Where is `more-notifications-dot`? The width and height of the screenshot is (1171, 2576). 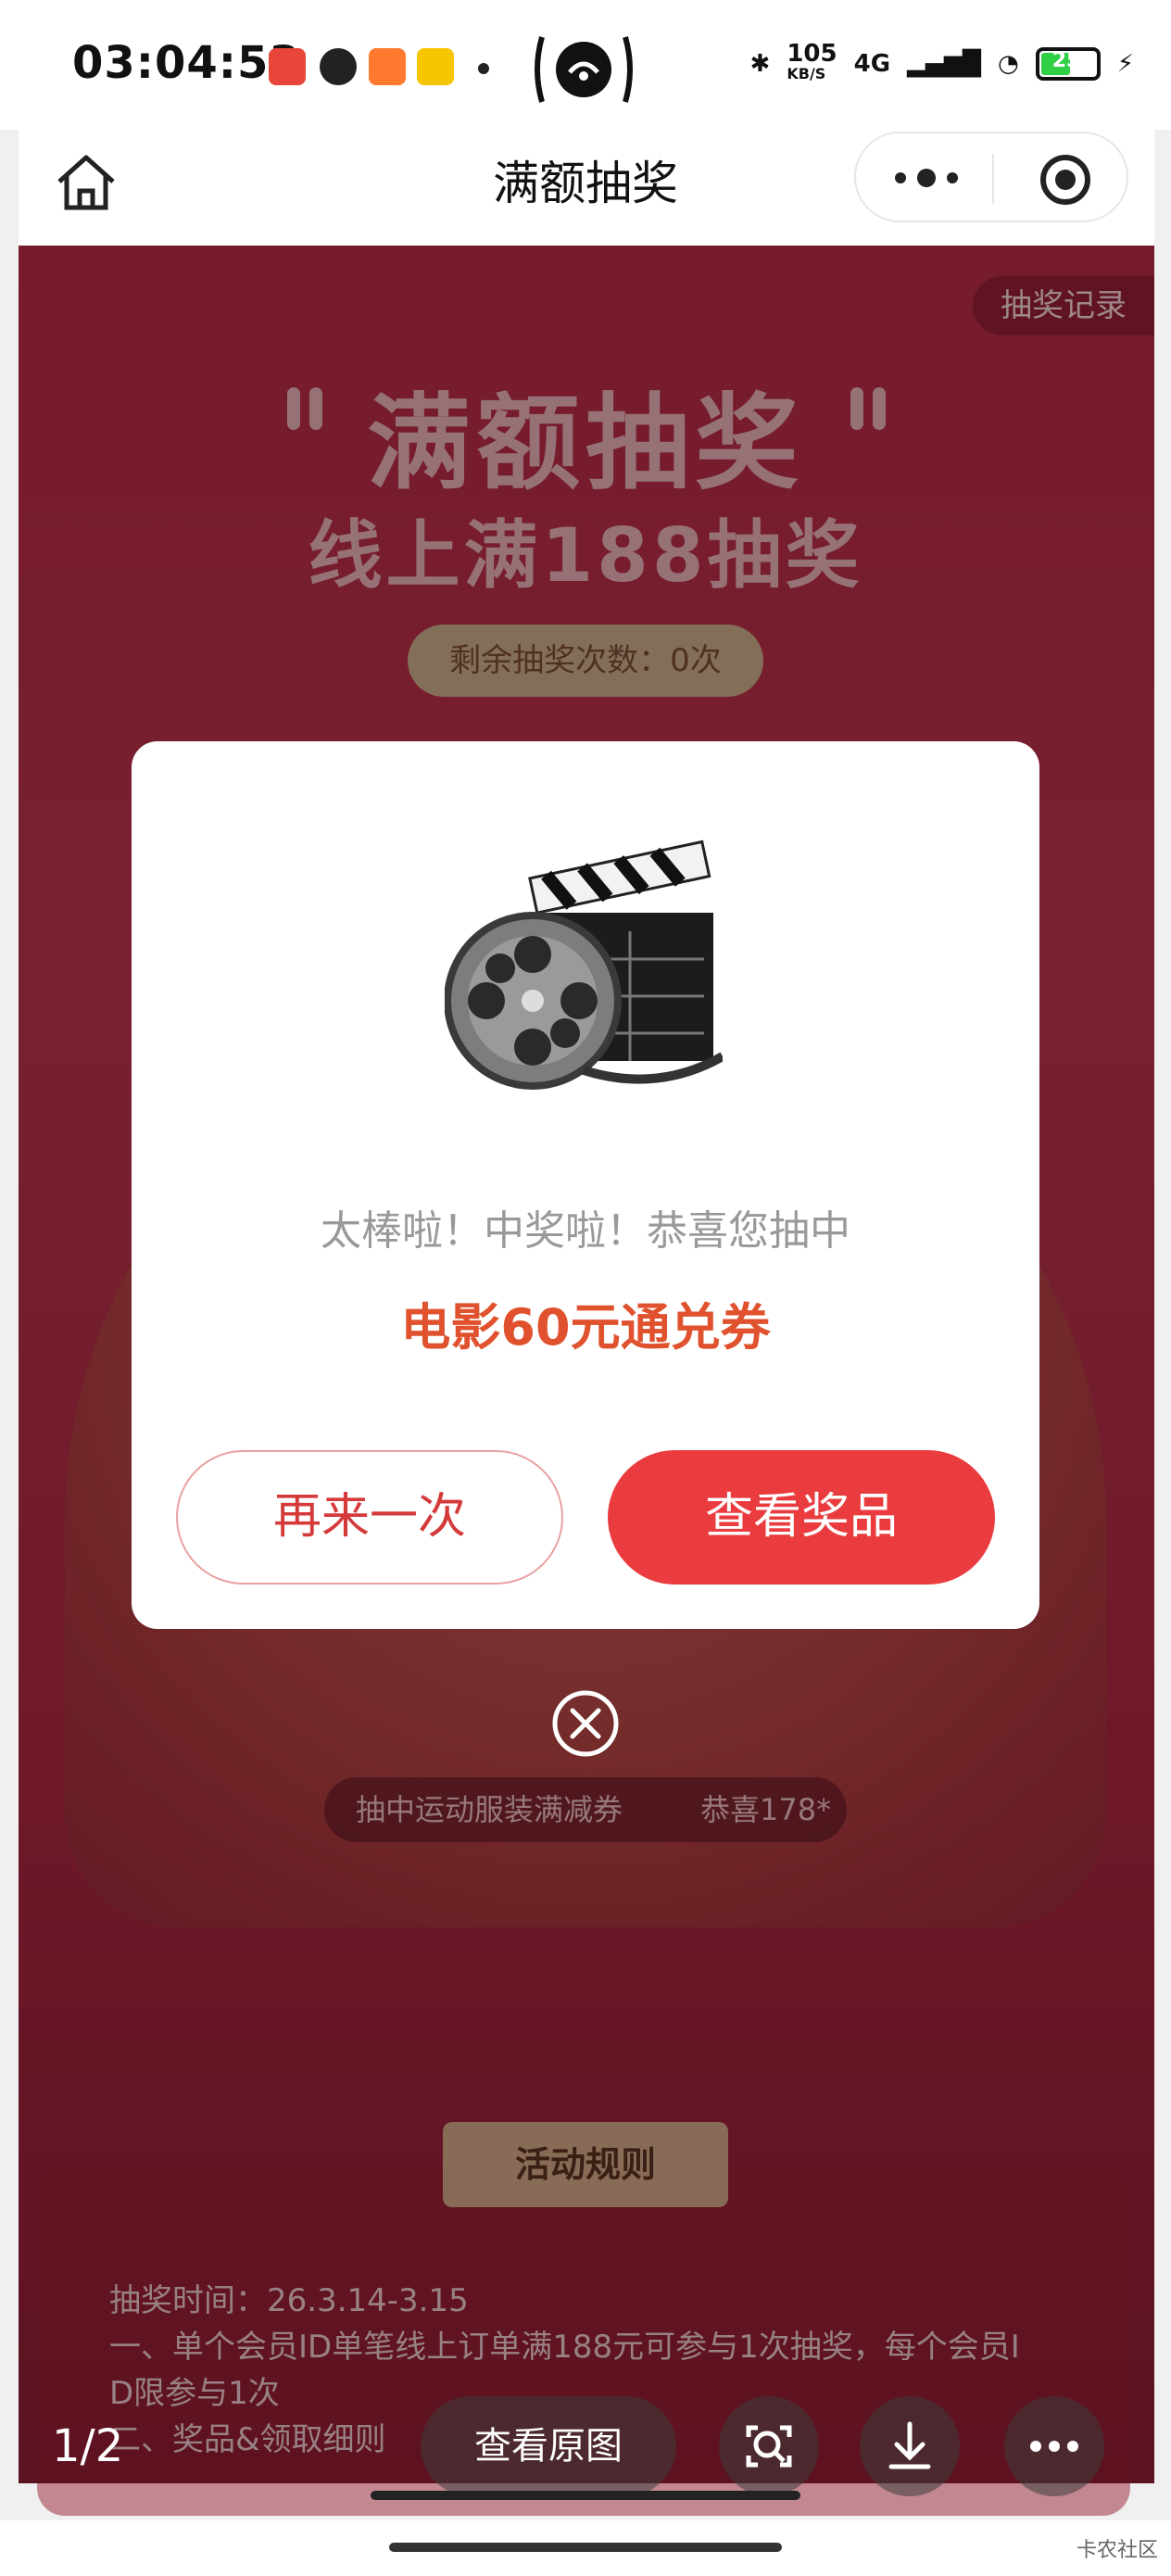 more-notifications-dot is located at coordinates (484, 68).